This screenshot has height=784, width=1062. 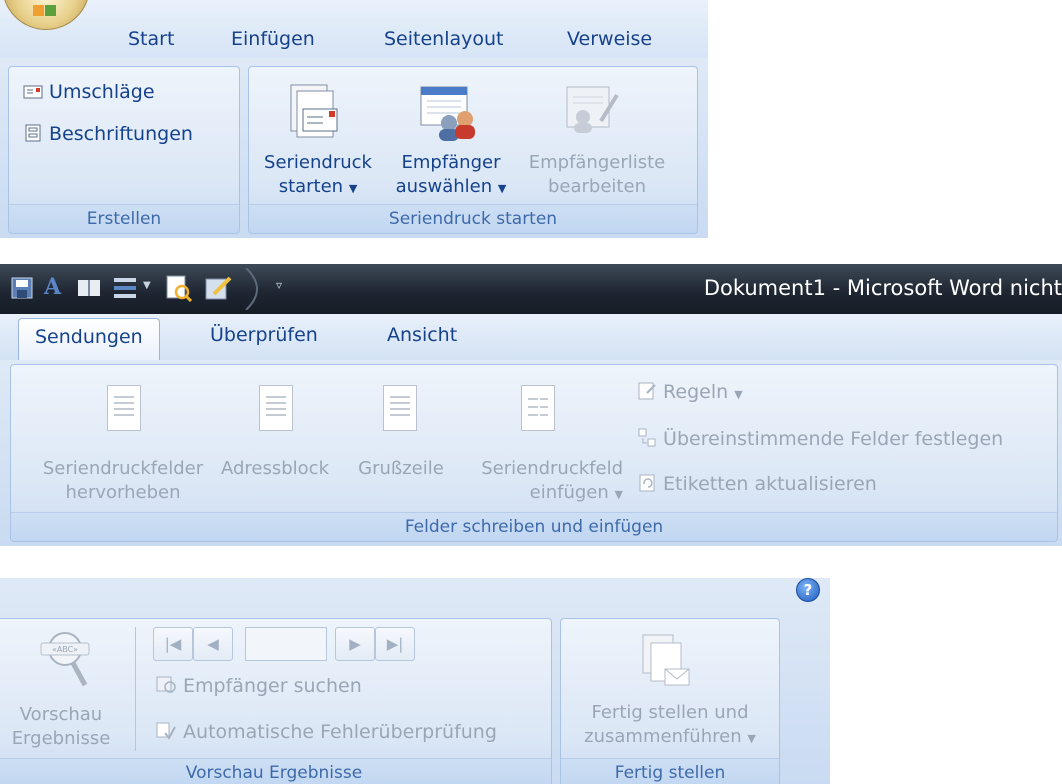 I want to click on uebereinstimmende-felder-label: Übereinstimmende Felder festlegen, so click(x=833, y=439).